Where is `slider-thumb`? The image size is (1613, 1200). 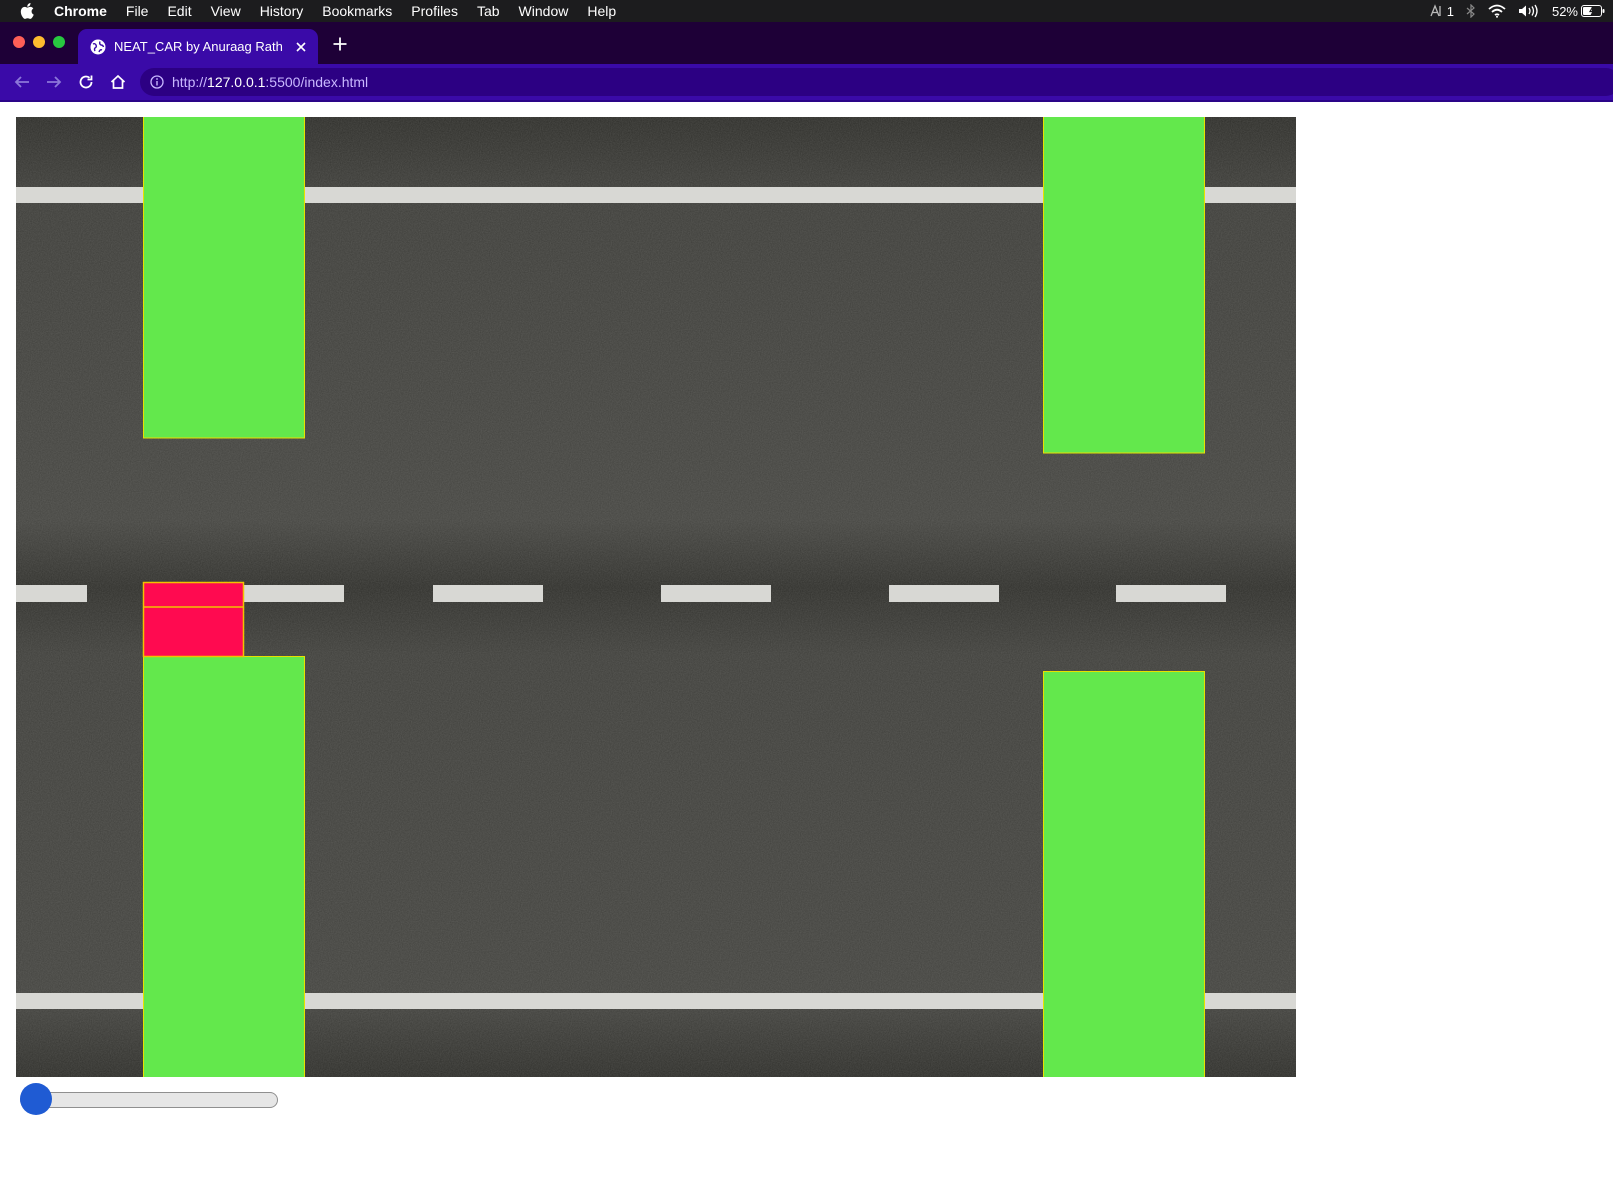
slider-thumb is located at coordinates (36, 1099).